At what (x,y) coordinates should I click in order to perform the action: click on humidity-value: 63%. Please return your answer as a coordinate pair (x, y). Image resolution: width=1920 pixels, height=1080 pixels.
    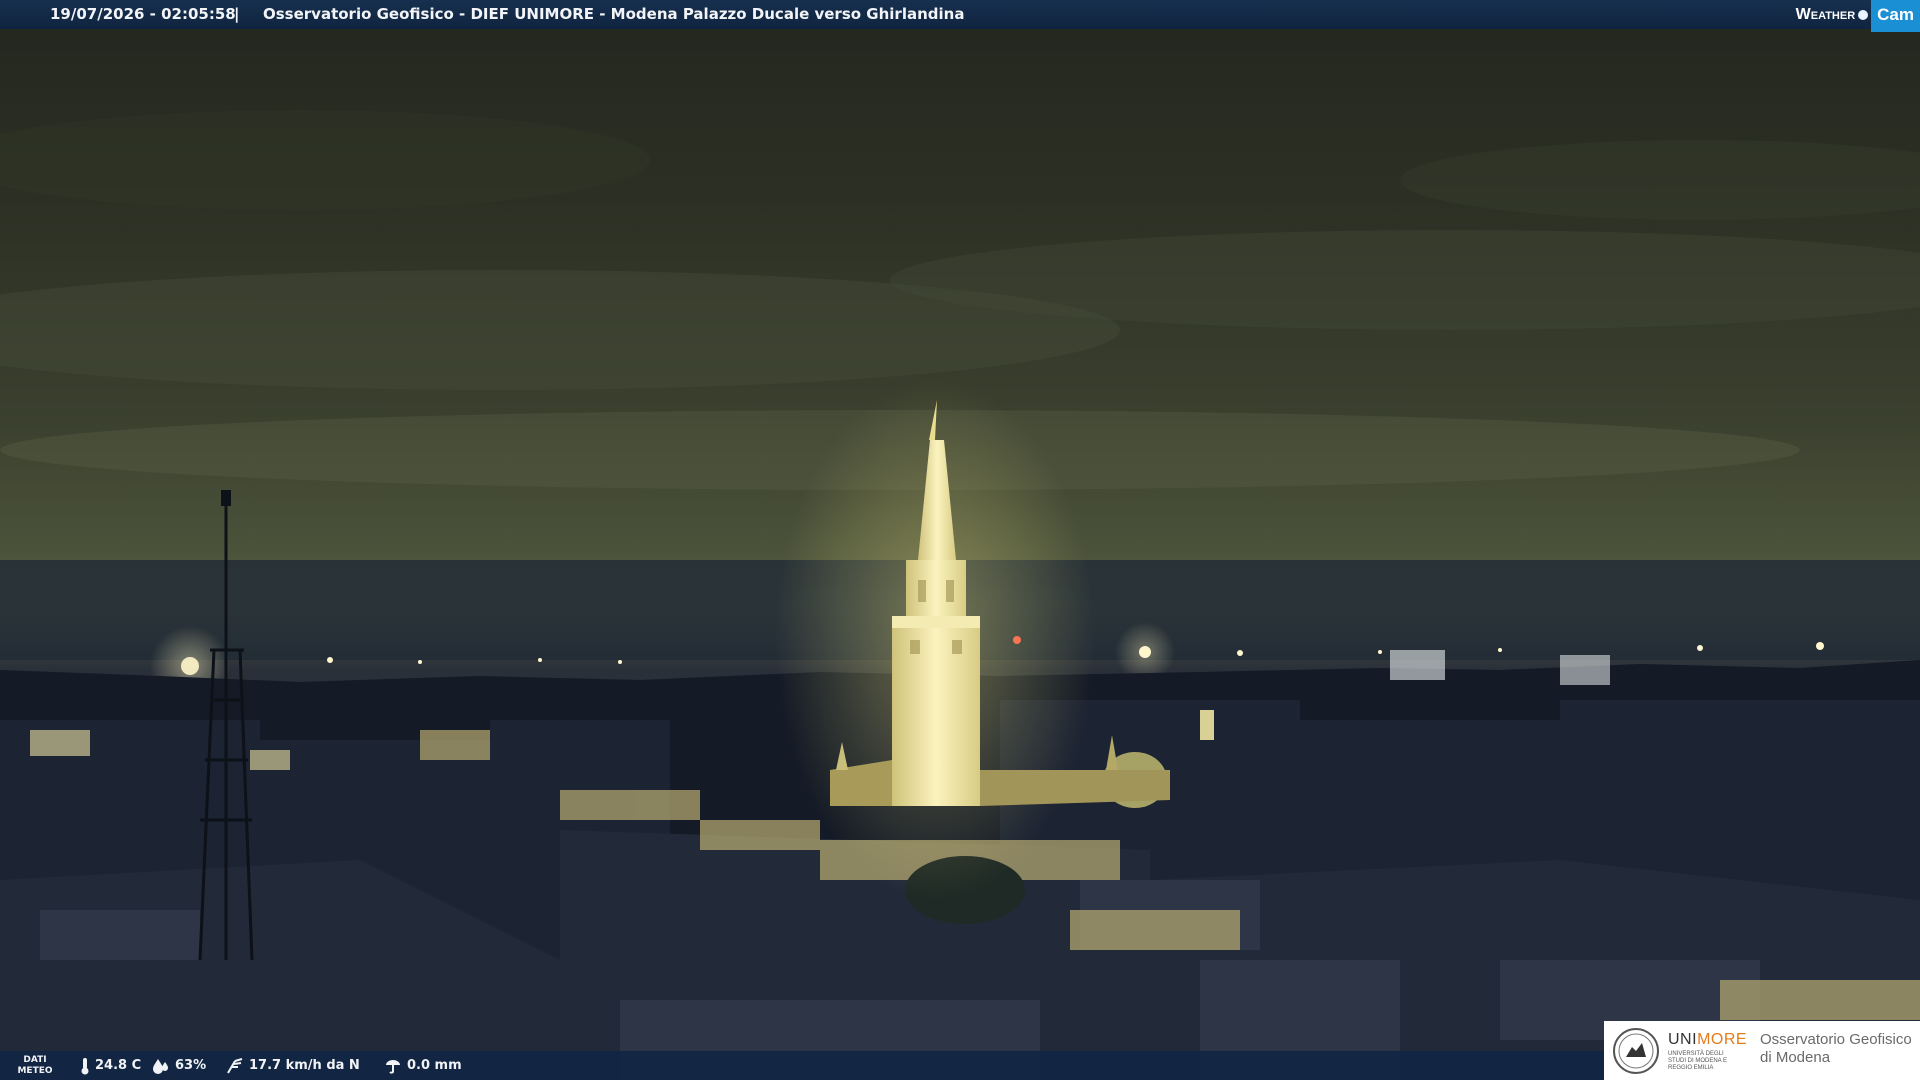
    Looking at the image, I should click on (191, 1065).